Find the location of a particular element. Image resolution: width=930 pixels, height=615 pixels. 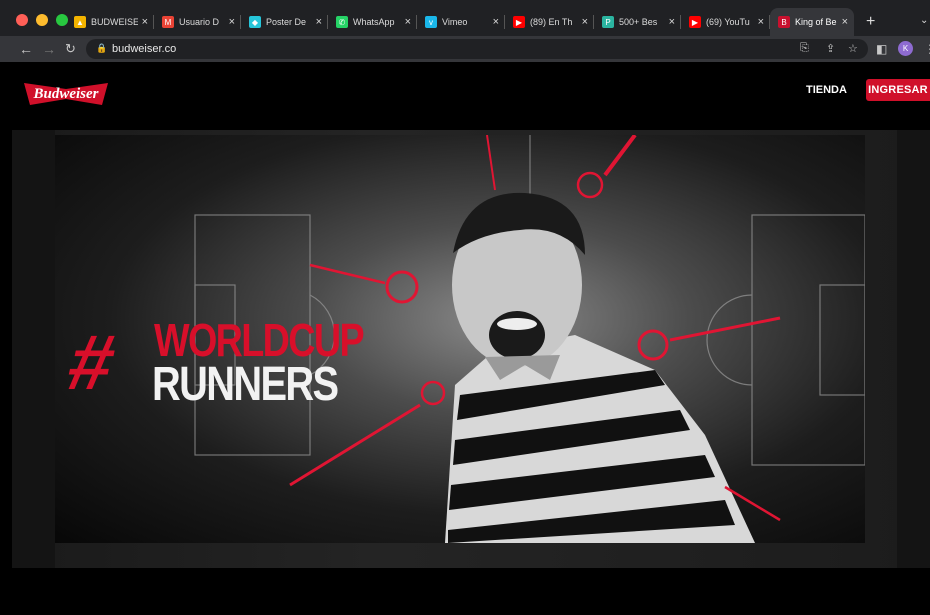

tab-search-chevron-icon: ⌄ is located at coordinates (924, 20).